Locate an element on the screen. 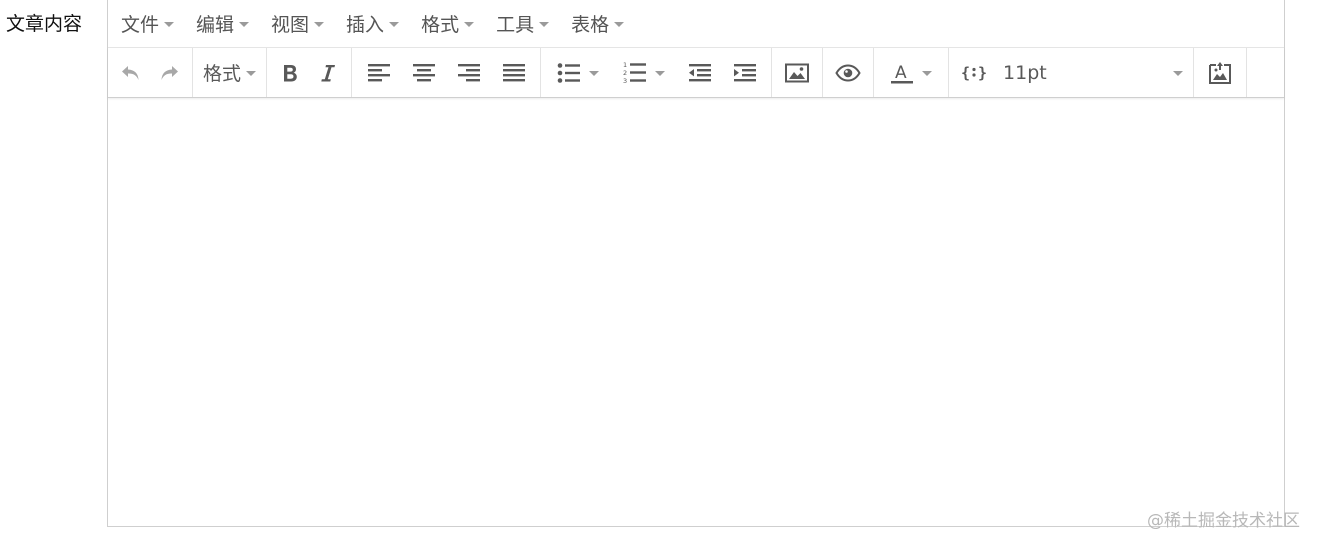 This screenshot has height=547, width=1317. menubar: 文件 编辑 视图 插入 格式 工具 表格 is located at coordinates (696, 24).